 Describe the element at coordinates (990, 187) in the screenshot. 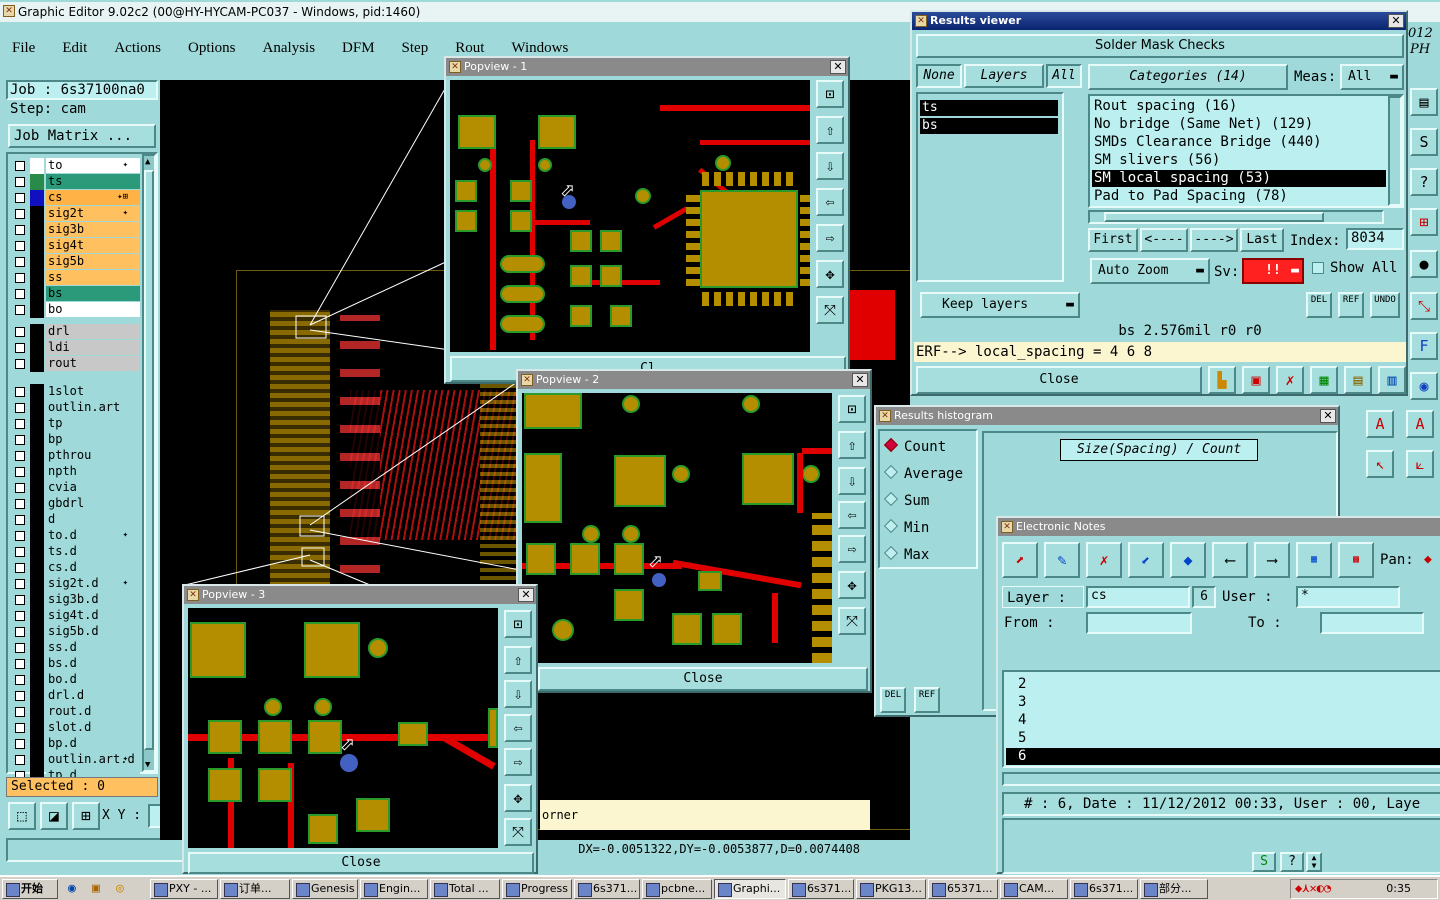

I see `layer-result-list: ts bs` at that location.